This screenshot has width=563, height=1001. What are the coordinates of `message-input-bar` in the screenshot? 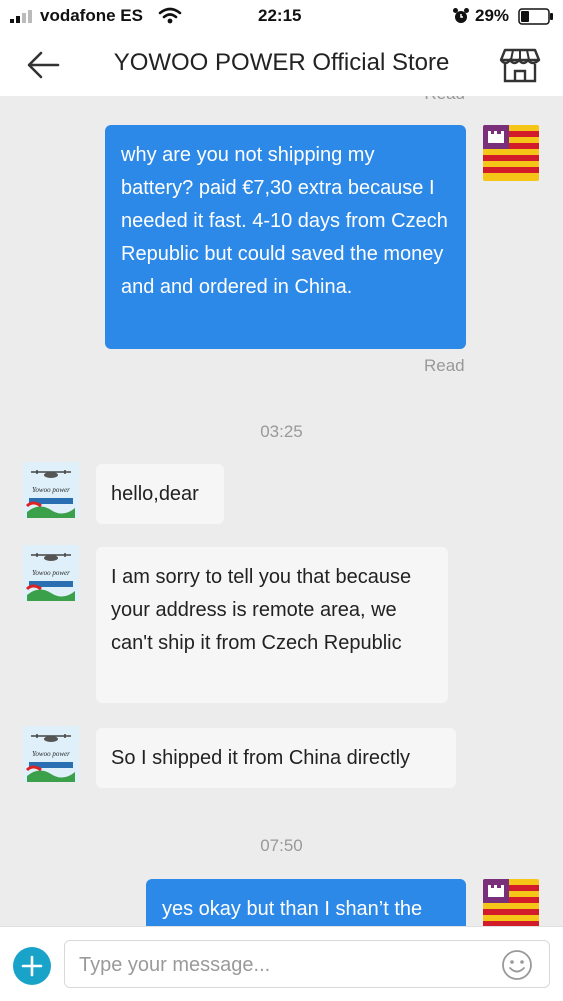 It's located at (281, 963).